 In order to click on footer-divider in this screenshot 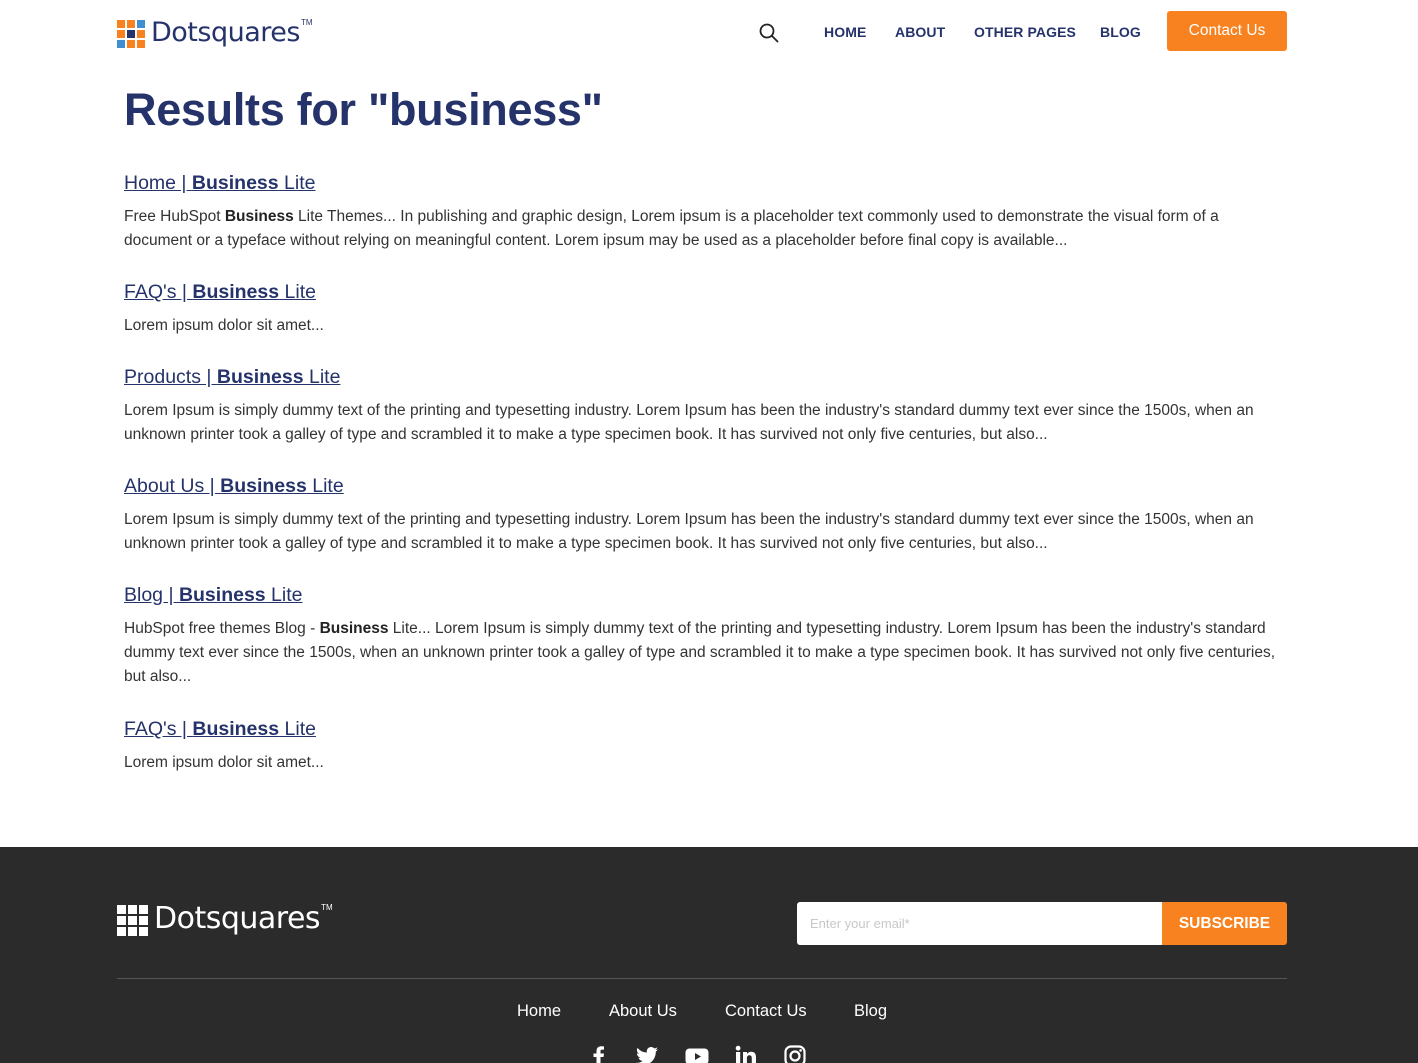, I will do `click(702, 978)`.